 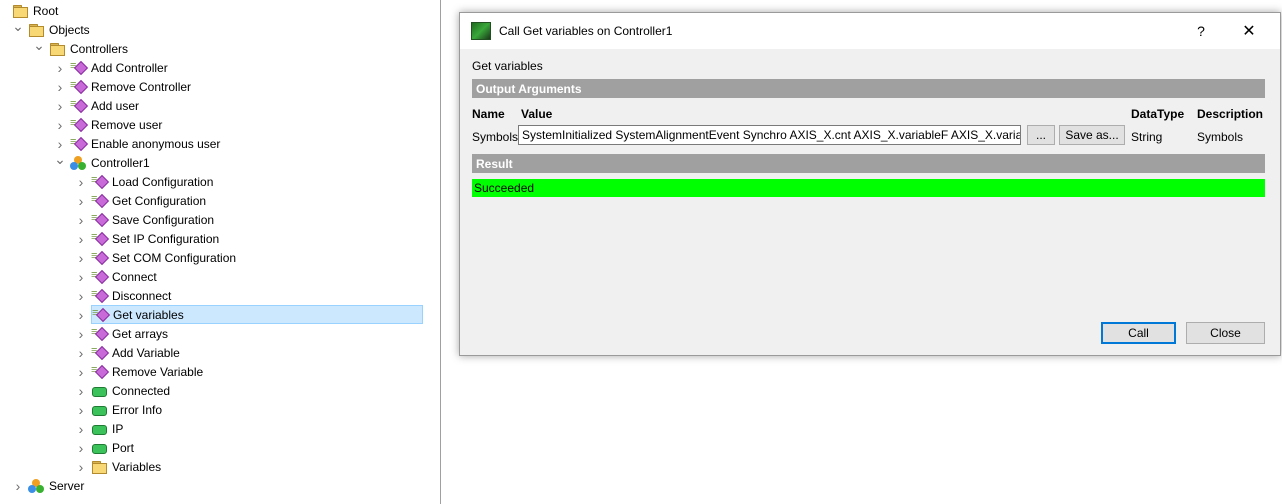 What do you see at coordinates (220, 10) in the screenshot?
I see `tree-item: Root` at bounding box center [220, 10].